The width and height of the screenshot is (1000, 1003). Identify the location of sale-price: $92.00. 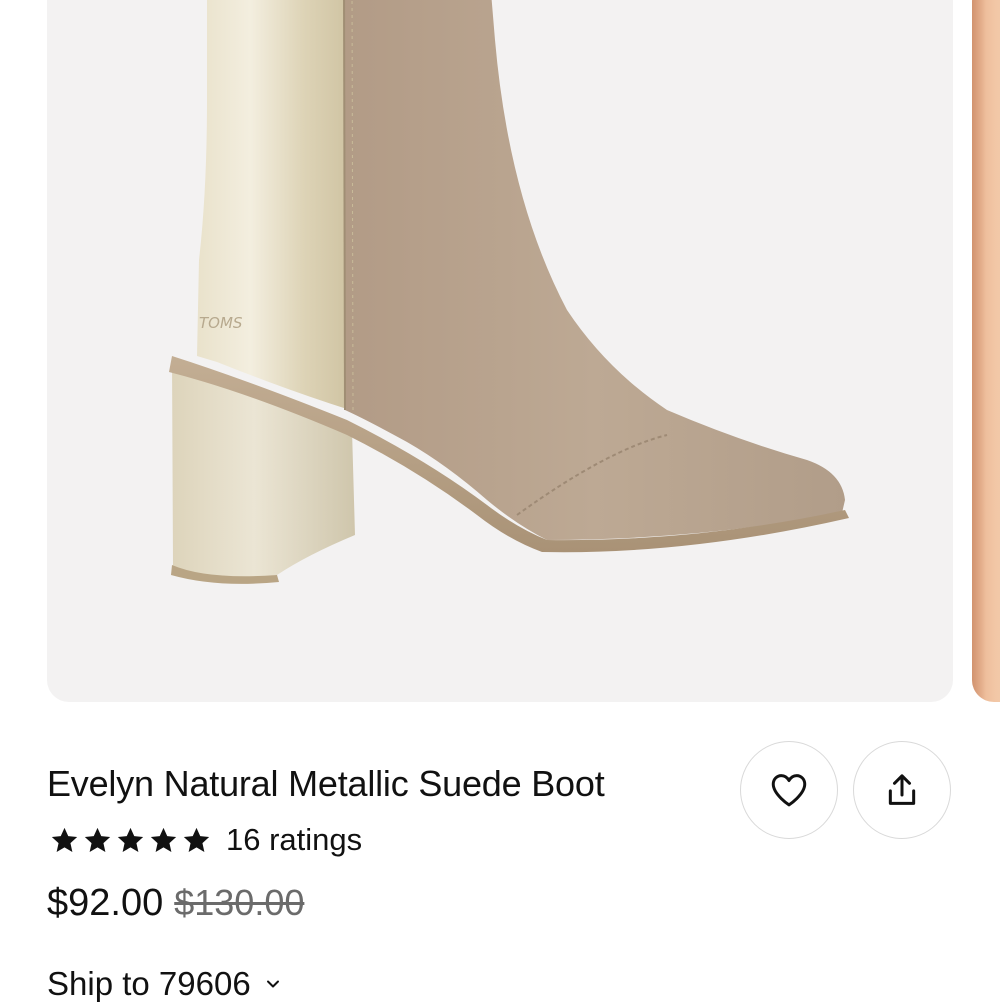
(105, 903).